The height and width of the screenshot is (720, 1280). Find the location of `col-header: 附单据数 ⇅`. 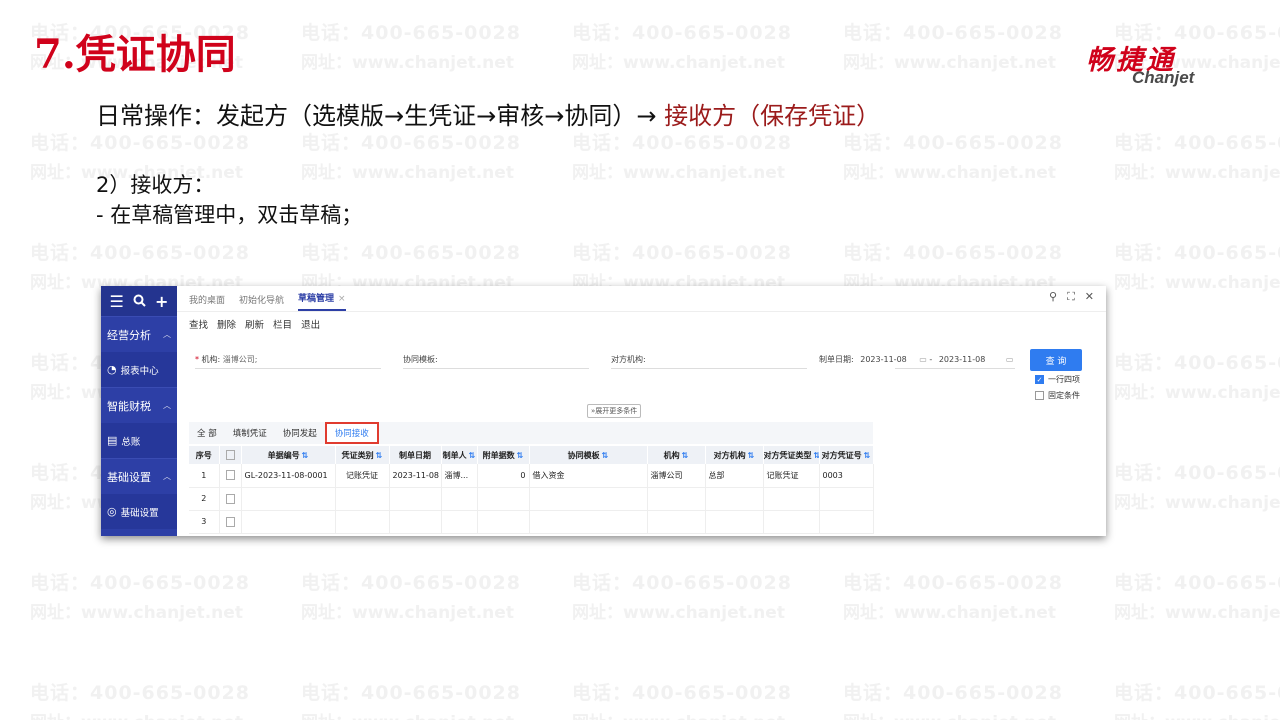

col-header: 附单据数 ⇅ is located at coordinates (503, 455).